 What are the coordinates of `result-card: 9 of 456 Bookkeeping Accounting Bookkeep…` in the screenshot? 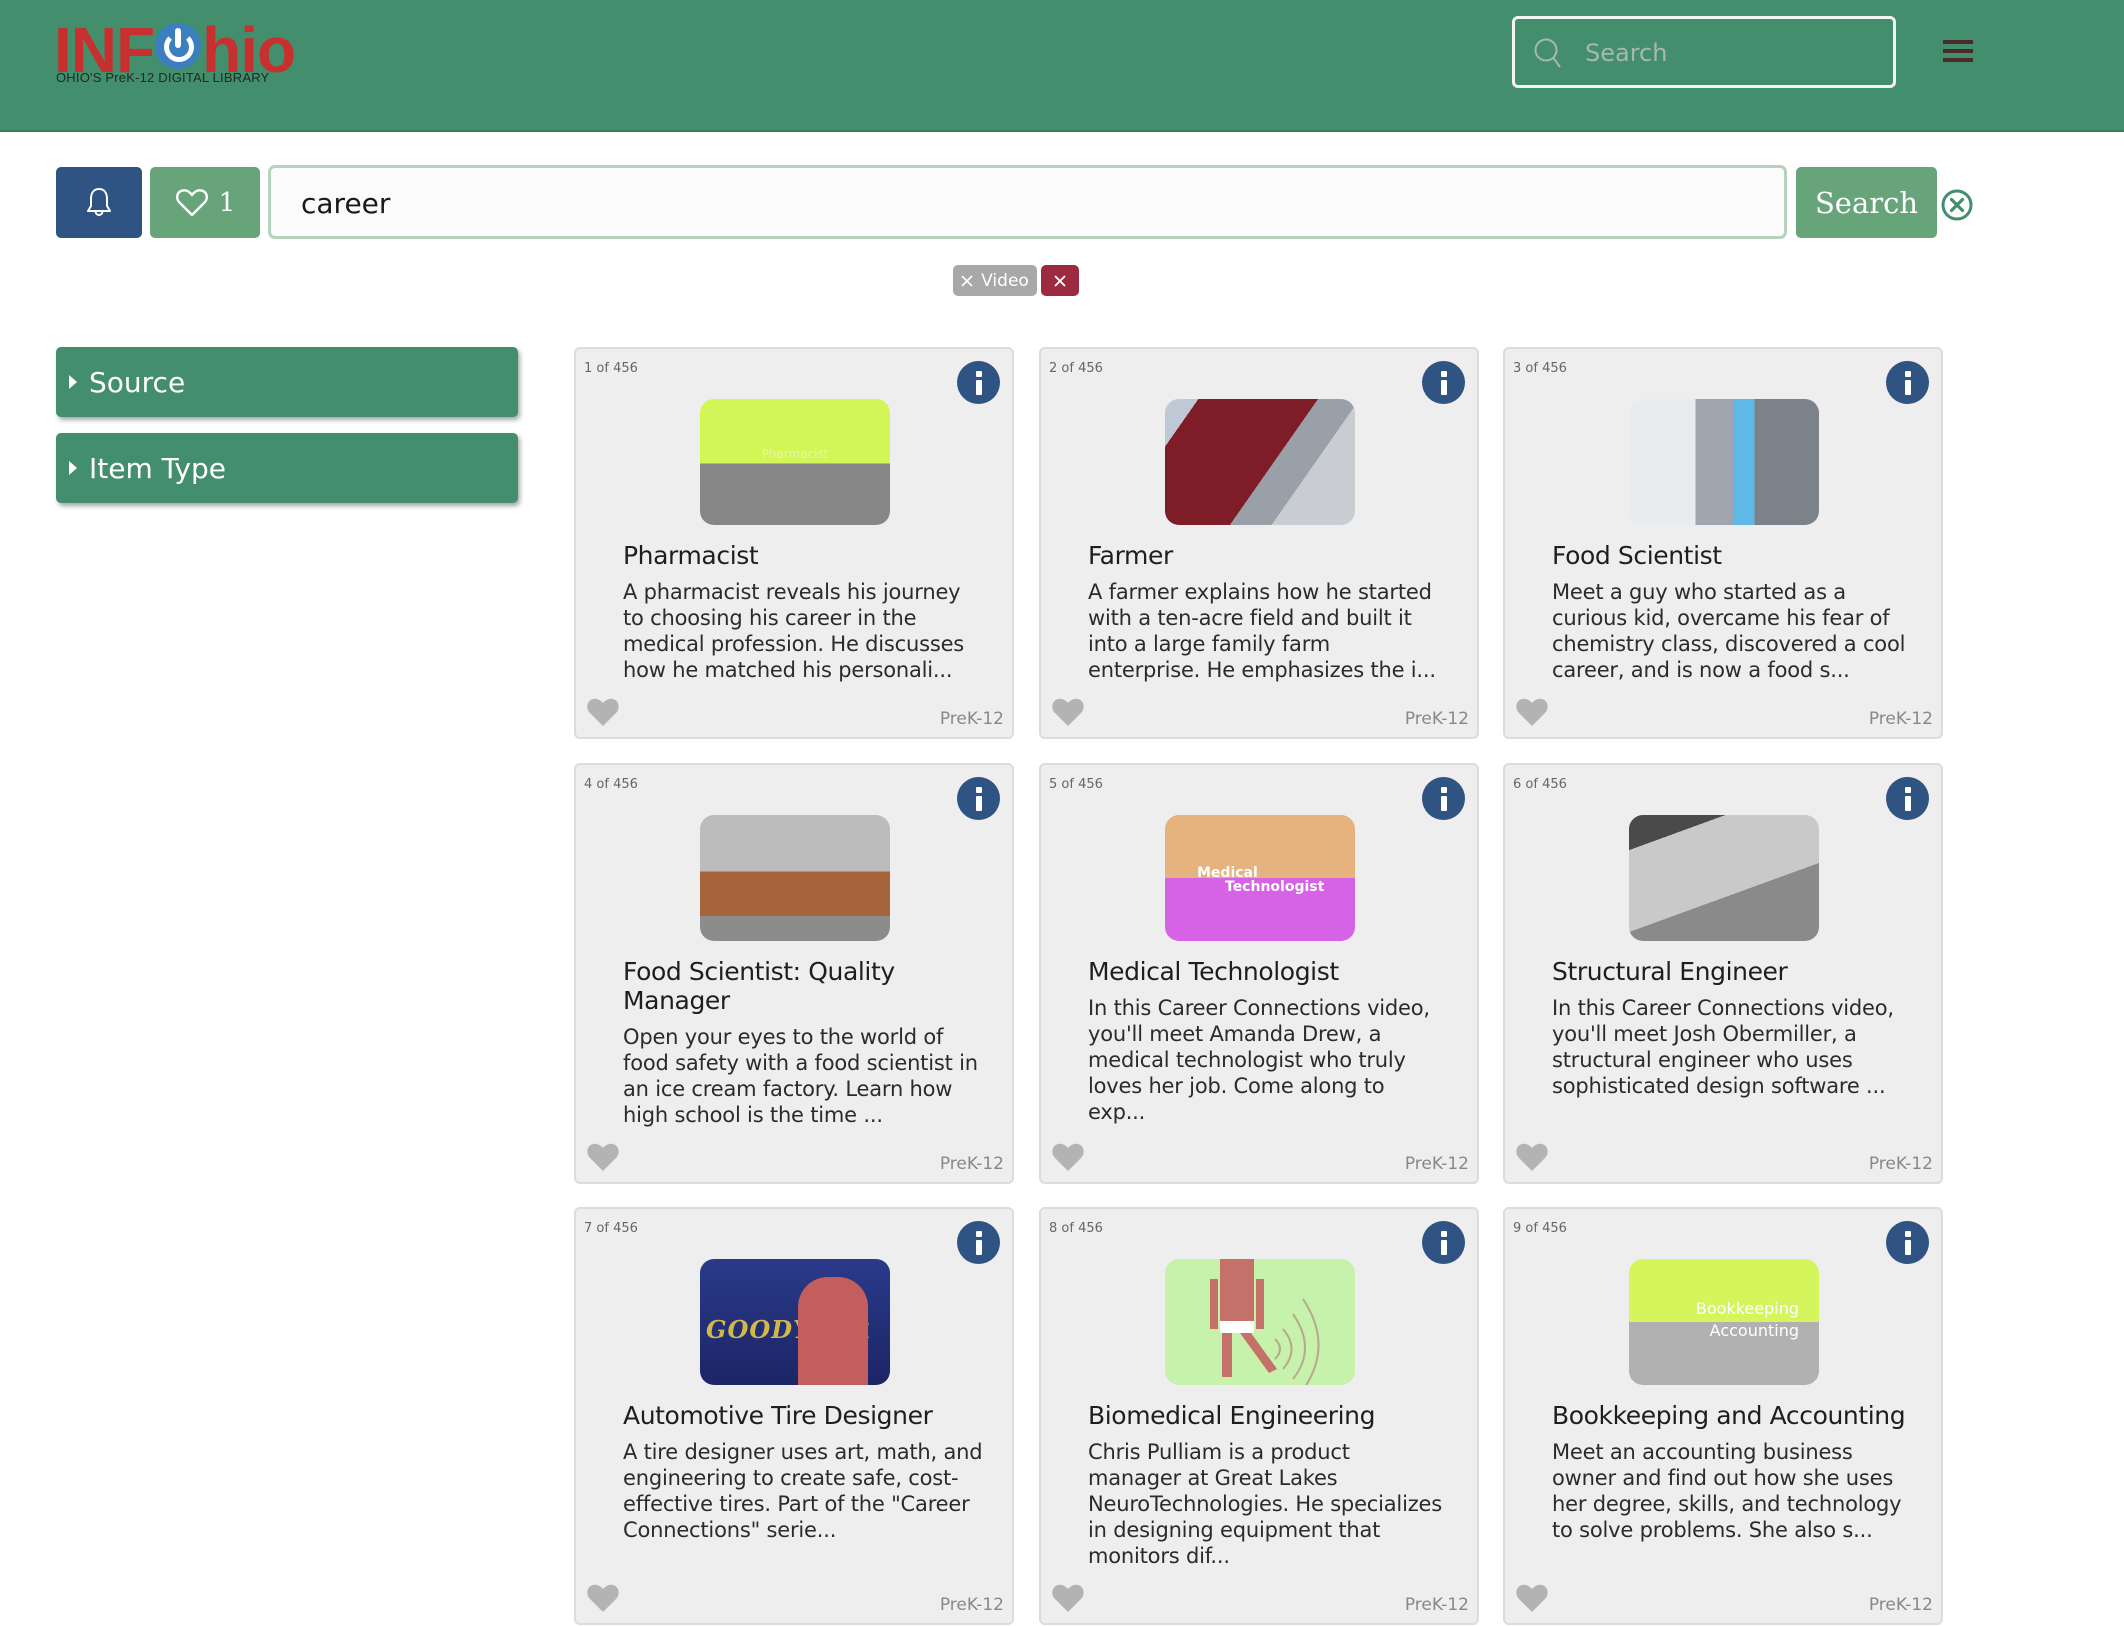 It's located at (1723, 1416).